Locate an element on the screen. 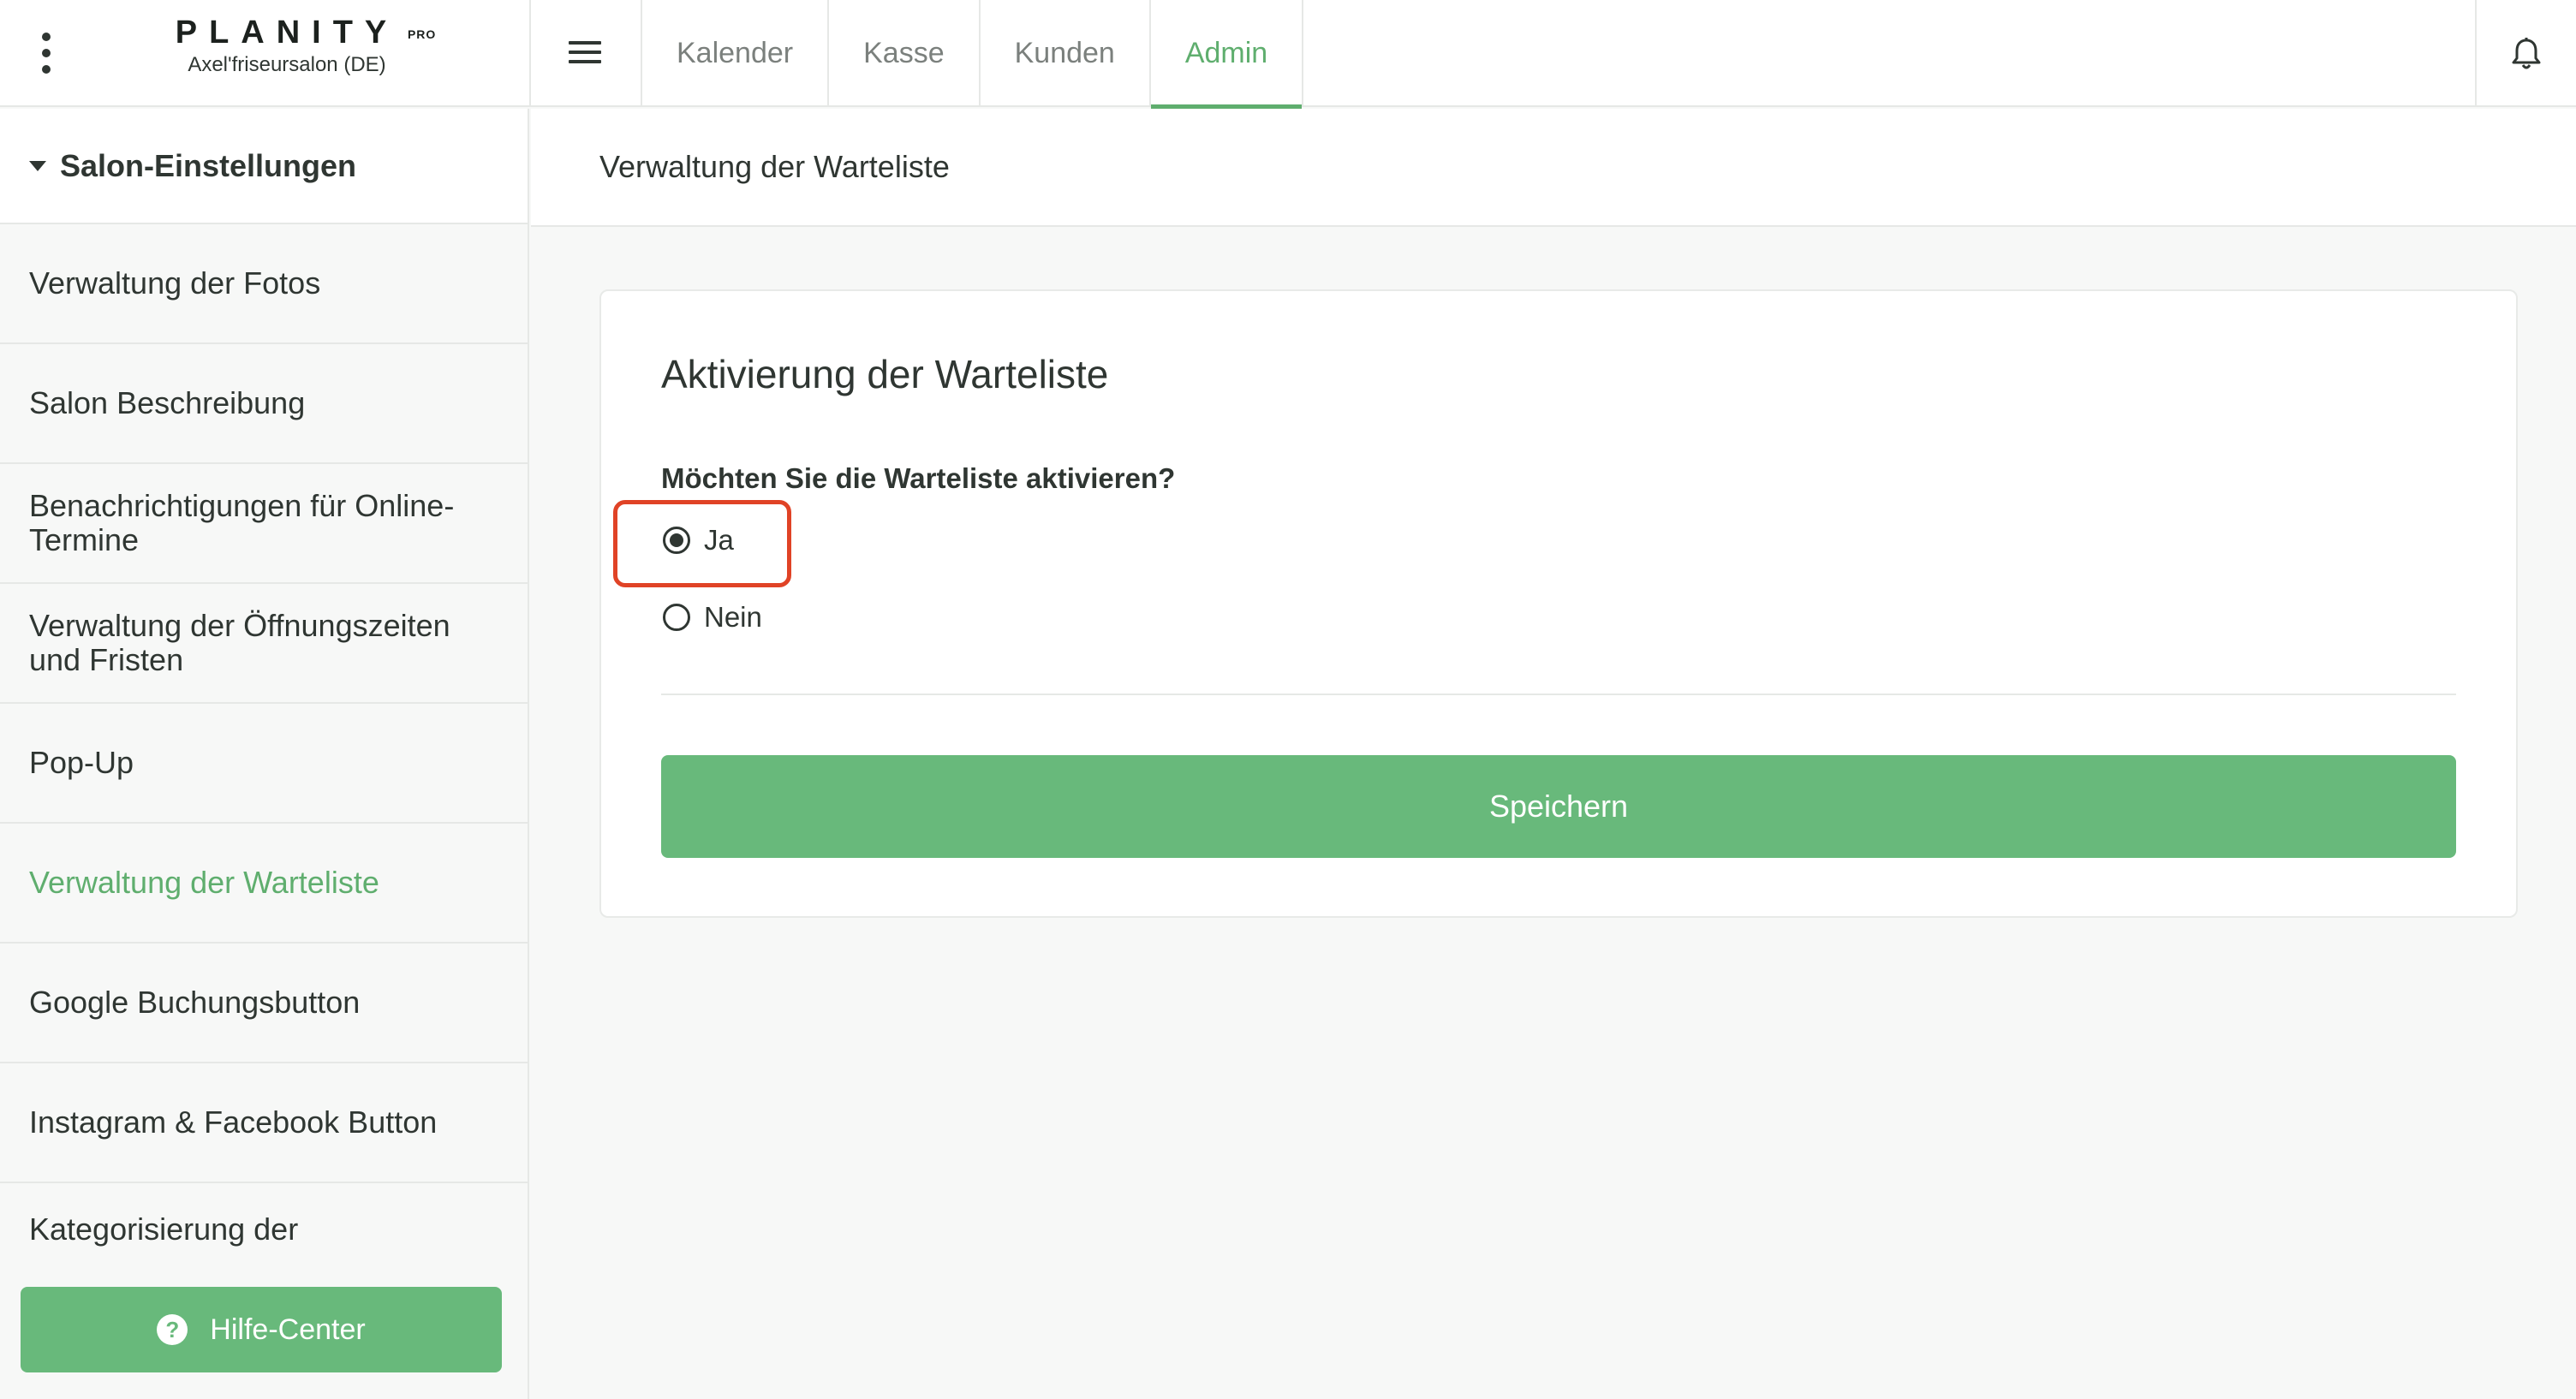  main-tabs: Kalender Kasse Kunden Admin is located at coordinates (973, 54).